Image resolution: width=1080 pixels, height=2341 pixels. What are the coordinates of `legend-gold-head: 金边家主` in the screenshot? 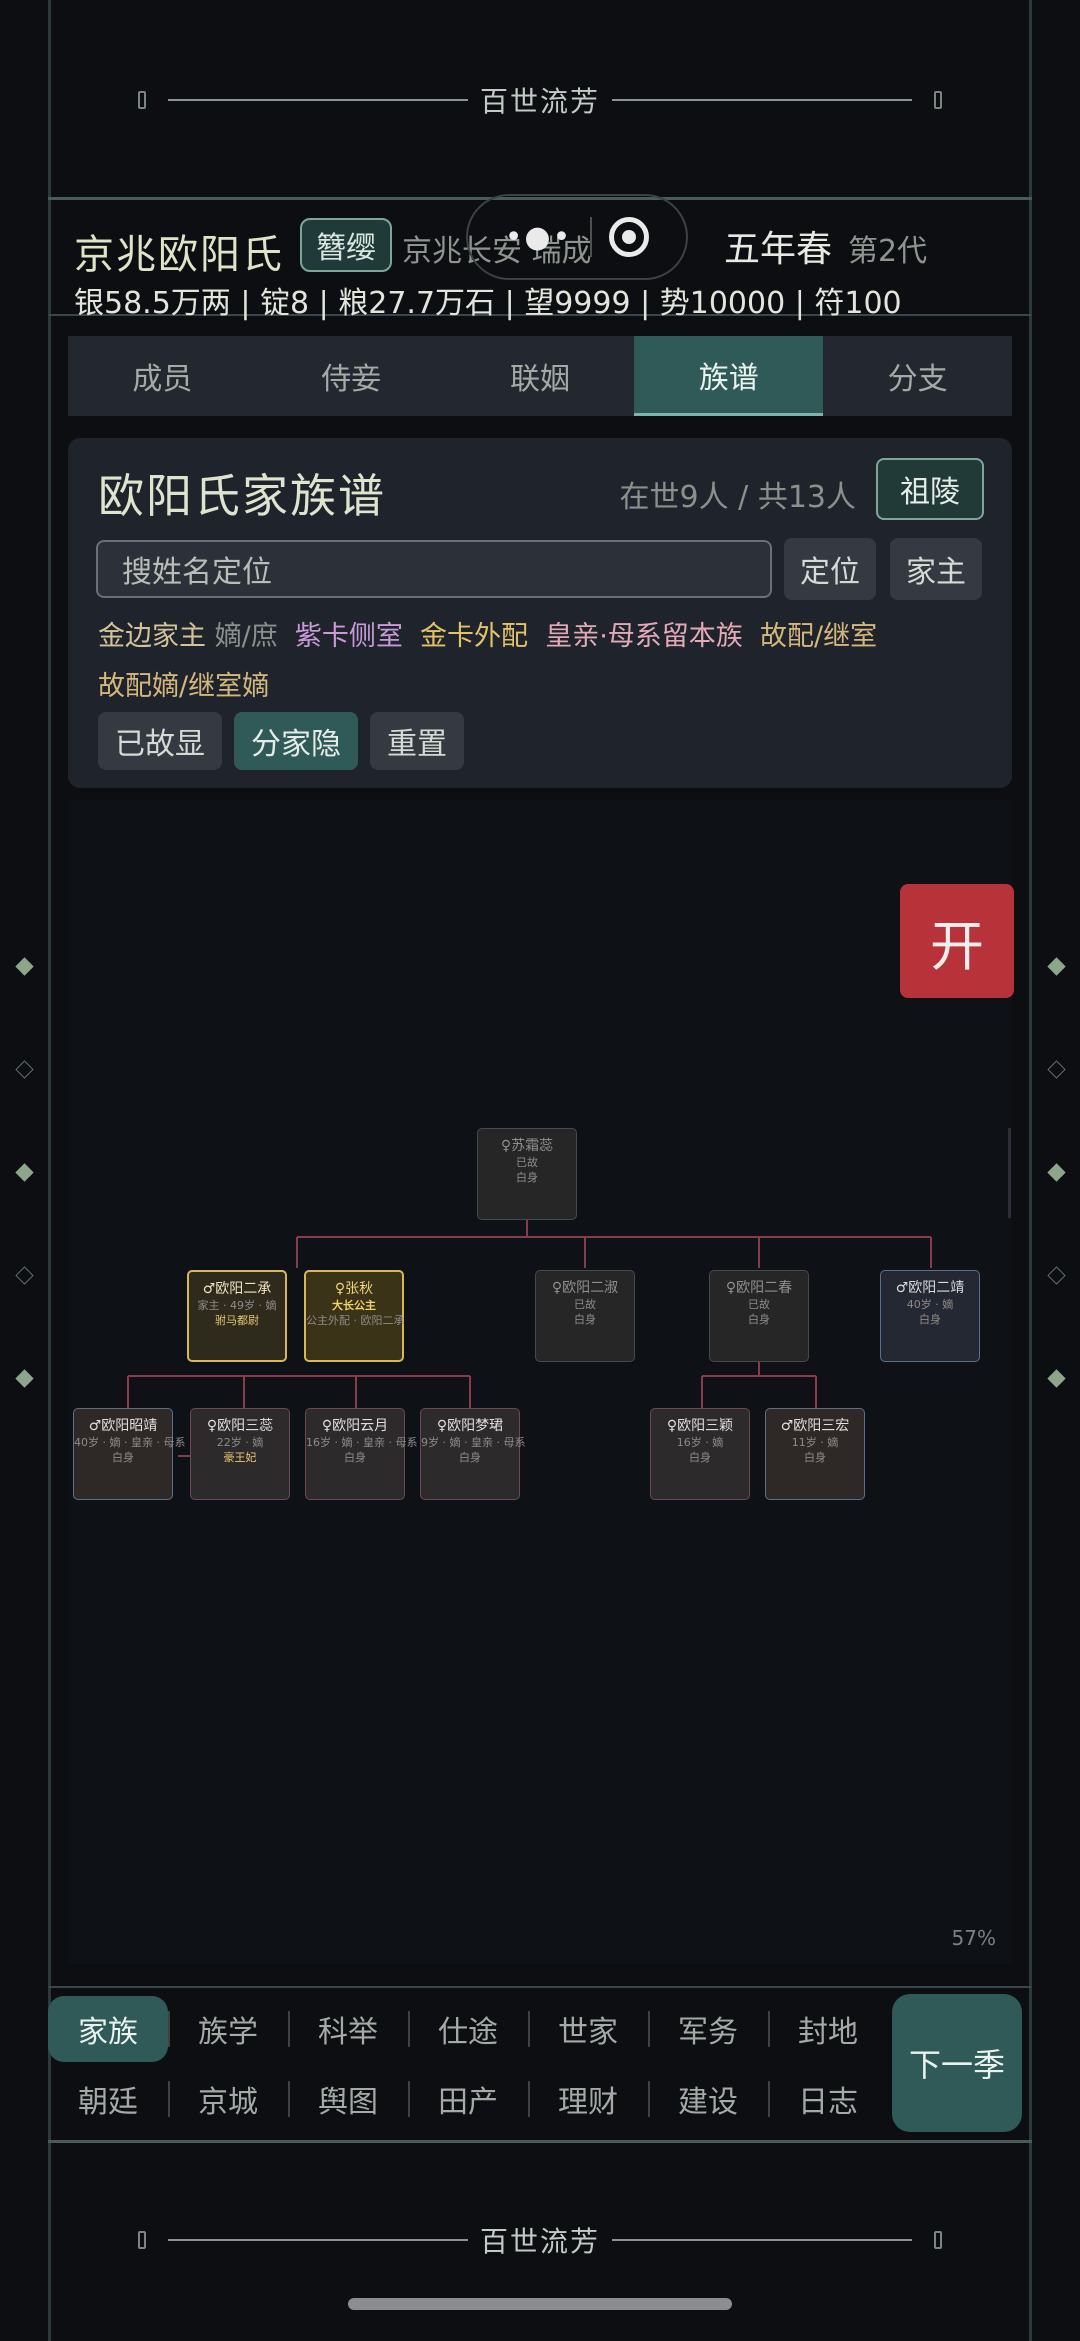 It's located at (152, 636).